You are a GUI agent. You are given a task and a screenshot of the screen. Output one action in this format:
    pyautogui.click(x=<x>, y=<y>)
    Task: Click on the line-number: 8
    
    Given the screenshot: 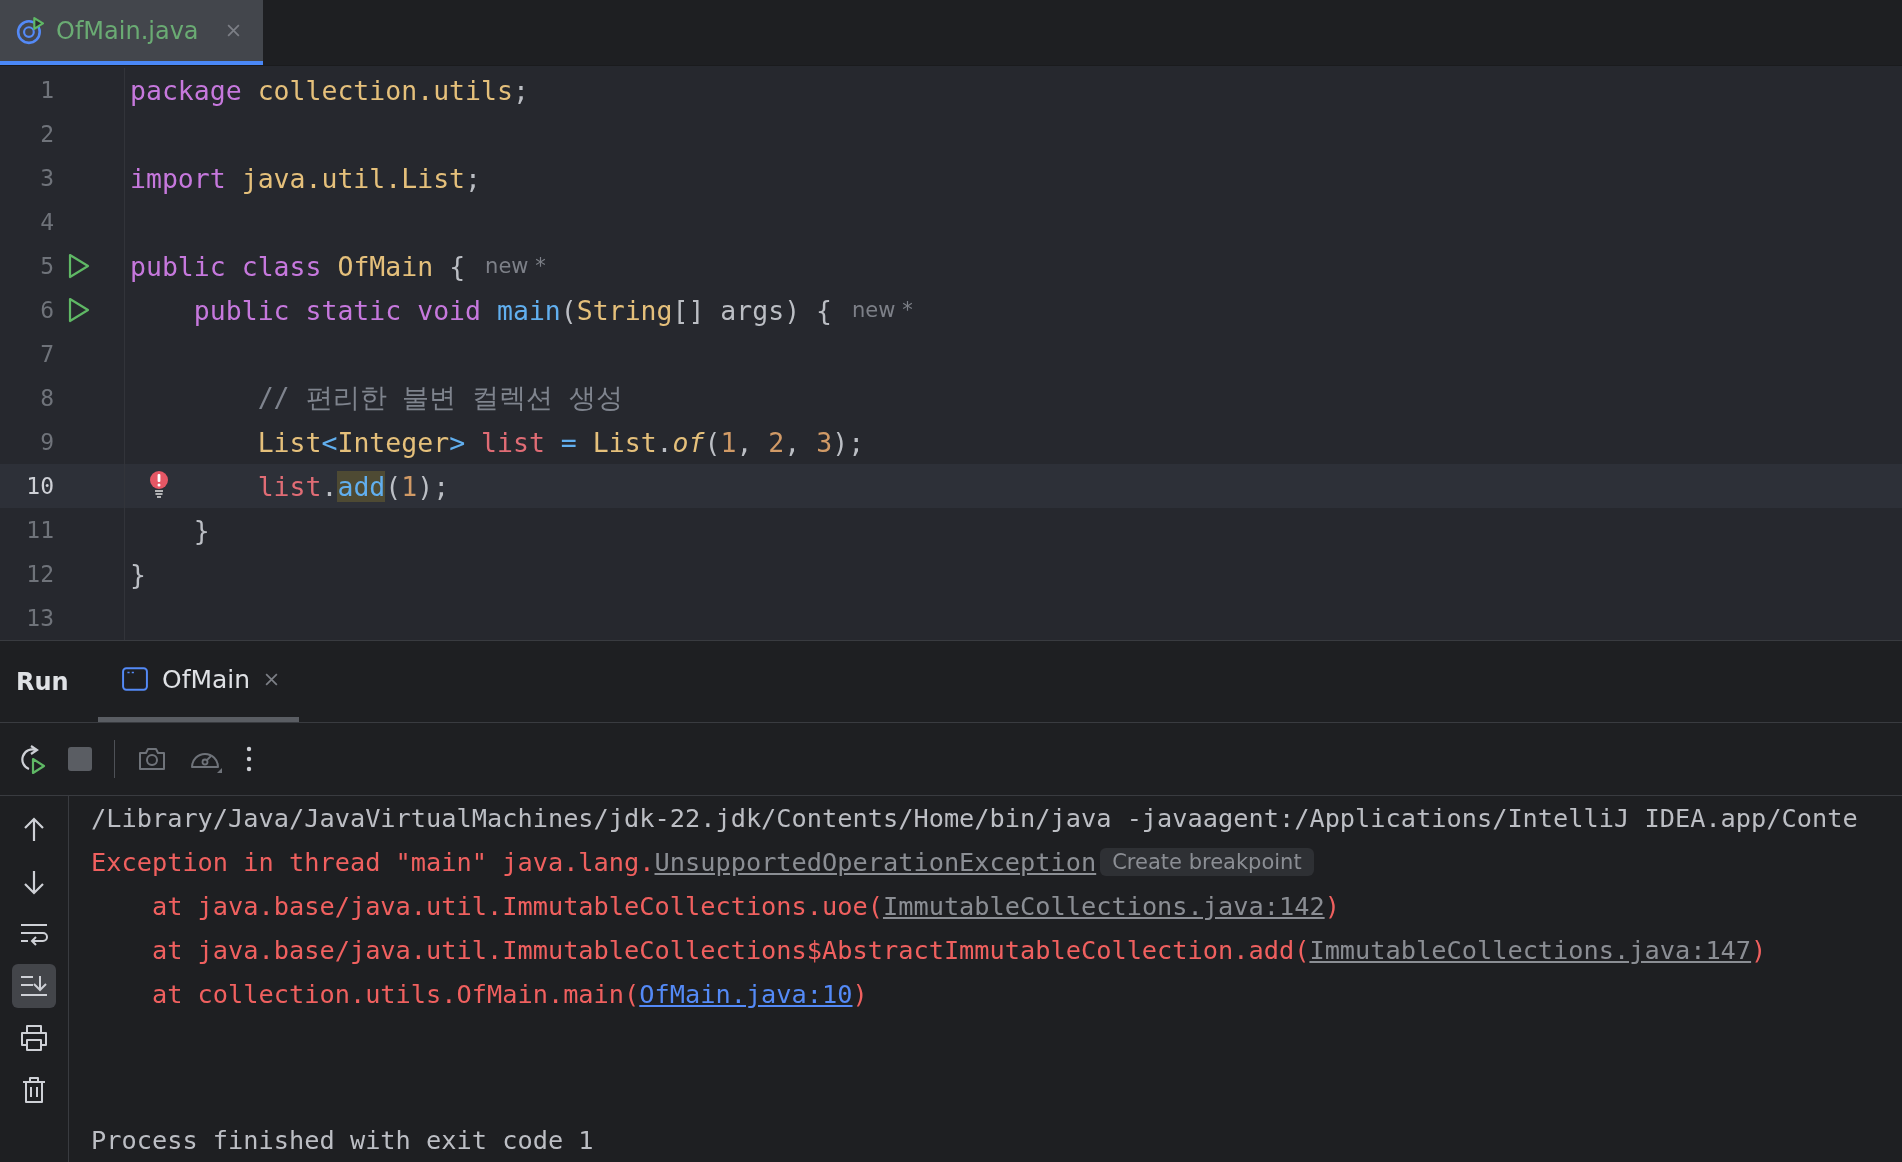 What is the action you would take?
    pyautogui.click(x=46, y=398)
    